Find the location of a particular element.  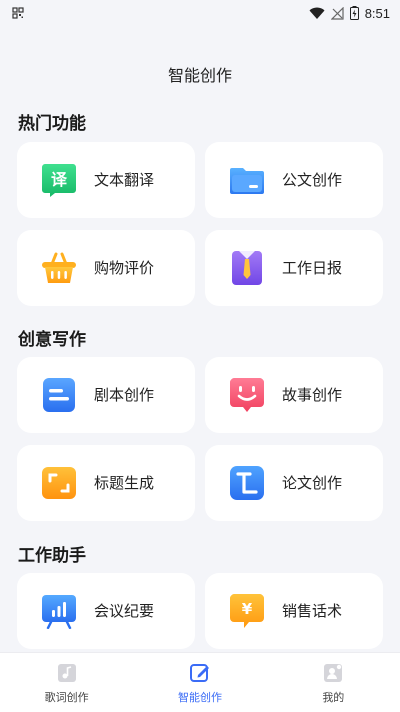

wifi-icon is located at coordinates (317, 13).